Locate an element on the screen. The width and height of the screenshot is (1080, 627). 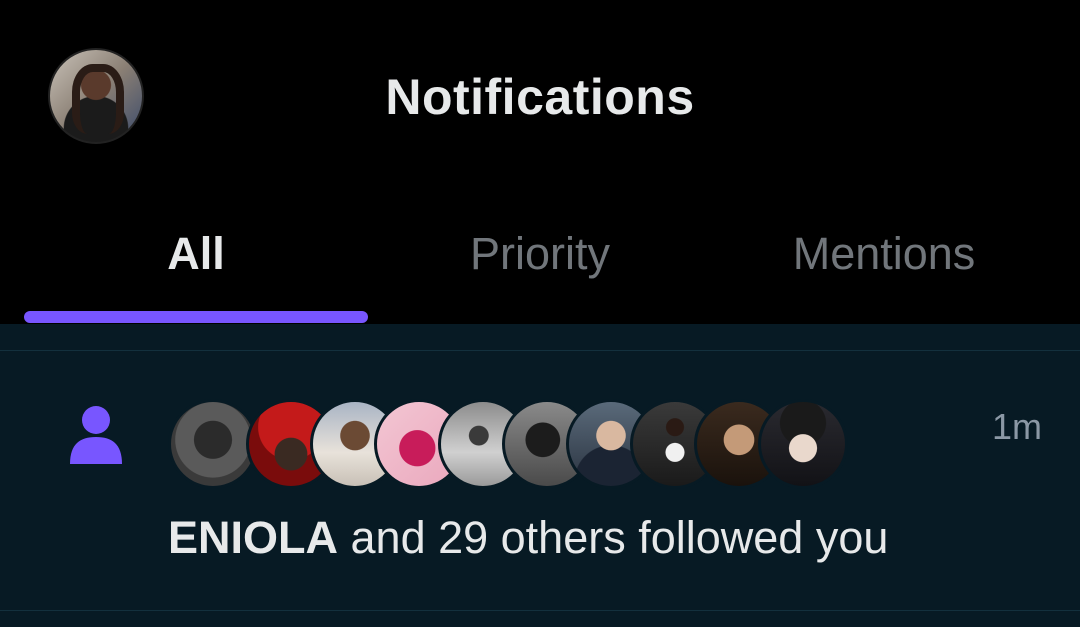
active-tab-indicator is located at coordinates (196, 317).